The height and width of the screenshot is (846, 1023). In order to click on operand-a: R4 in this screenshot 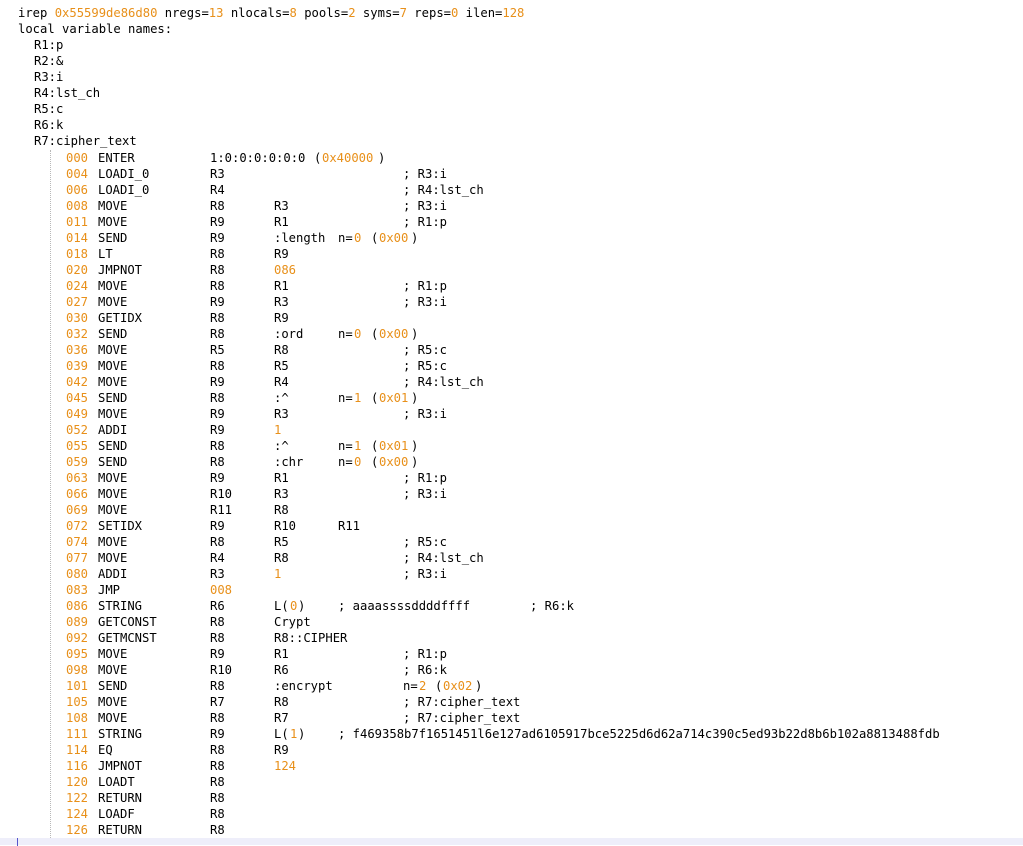, I will do `click(217, 558)`.